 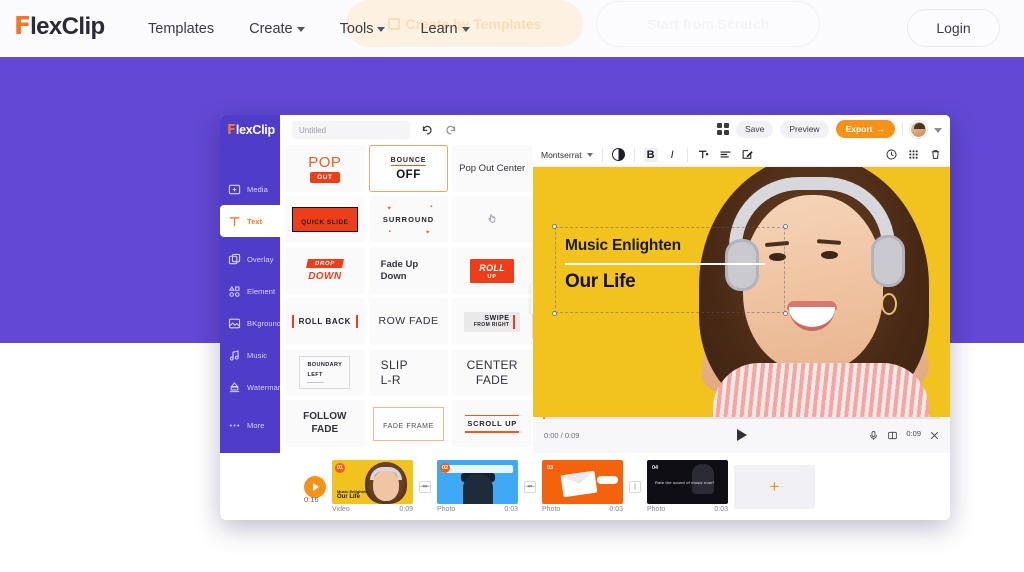 What do you see at coordinates (325, 321) in the screenshot?
I see `animation-tile-roll-back: ROLL BACK` at bounding box center [325, 321].